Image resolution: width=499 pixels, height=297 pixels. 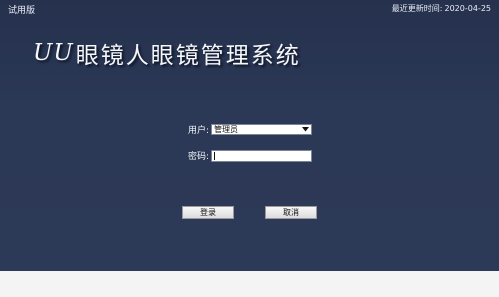 I want to click on user-row: 用户: 管理员, so click(x=249, y=129).